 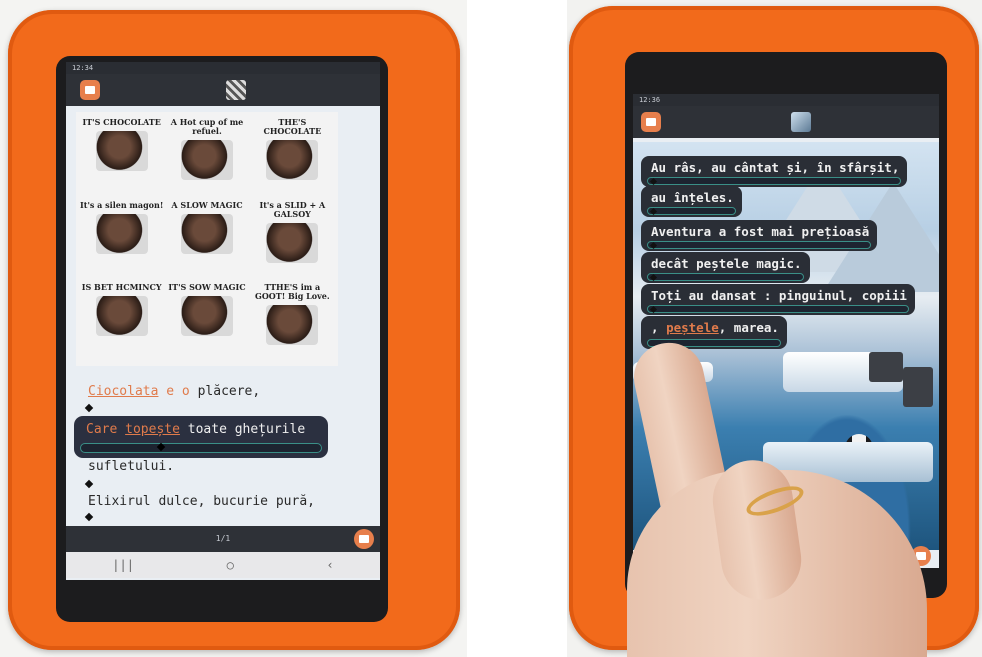 What do you see at coordinates (83, 68) in the screenshot?
I see `status-time: 12:34` at bounding box center [83, 68].